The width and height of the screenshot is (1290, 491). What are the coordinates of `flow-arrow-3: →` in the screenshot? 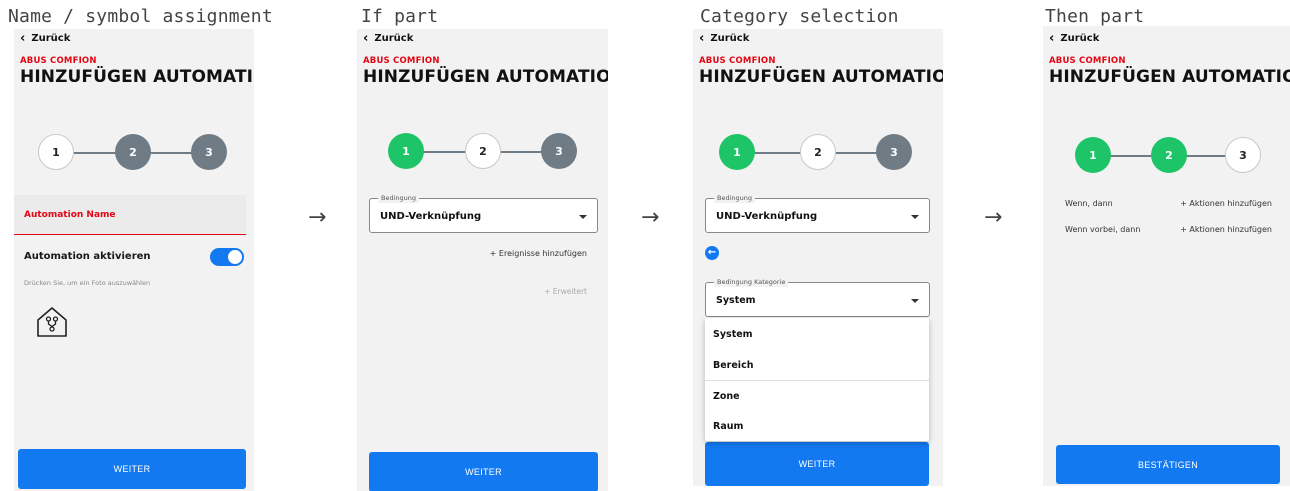 It's located at (993, 217).